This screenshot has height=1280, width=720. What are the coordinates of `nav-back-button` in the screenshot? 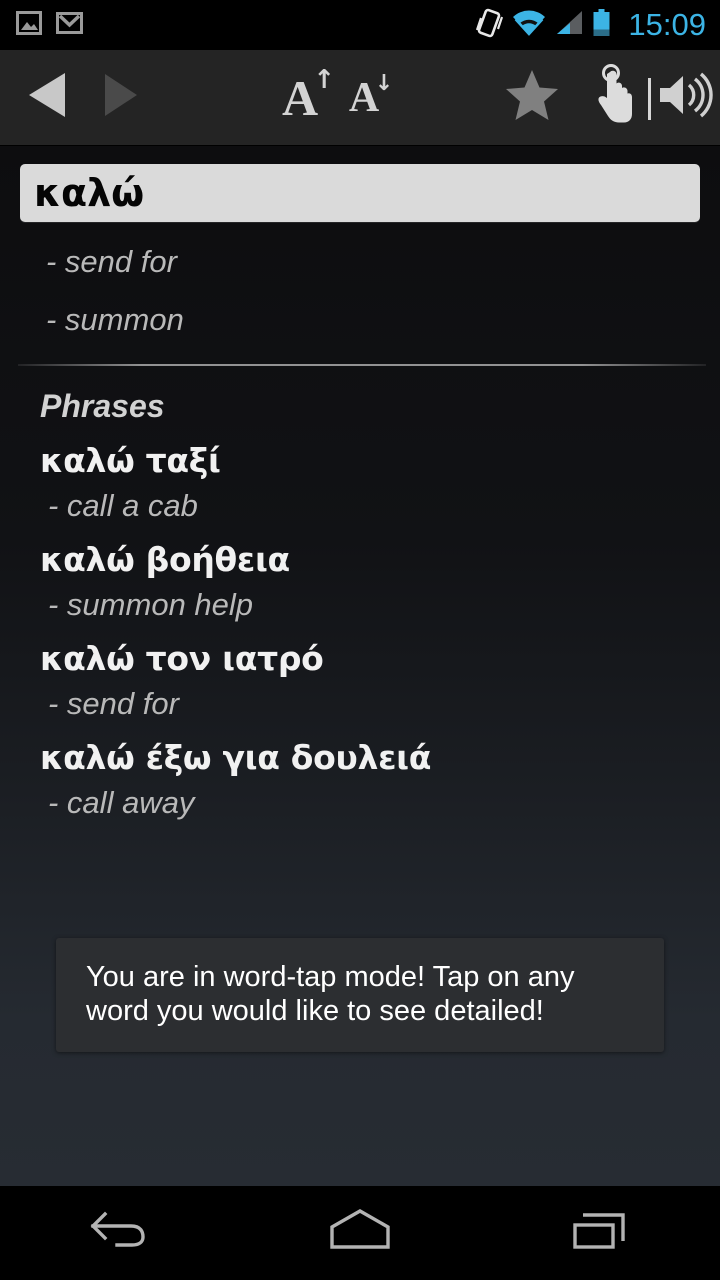 It's located at (48, 97).